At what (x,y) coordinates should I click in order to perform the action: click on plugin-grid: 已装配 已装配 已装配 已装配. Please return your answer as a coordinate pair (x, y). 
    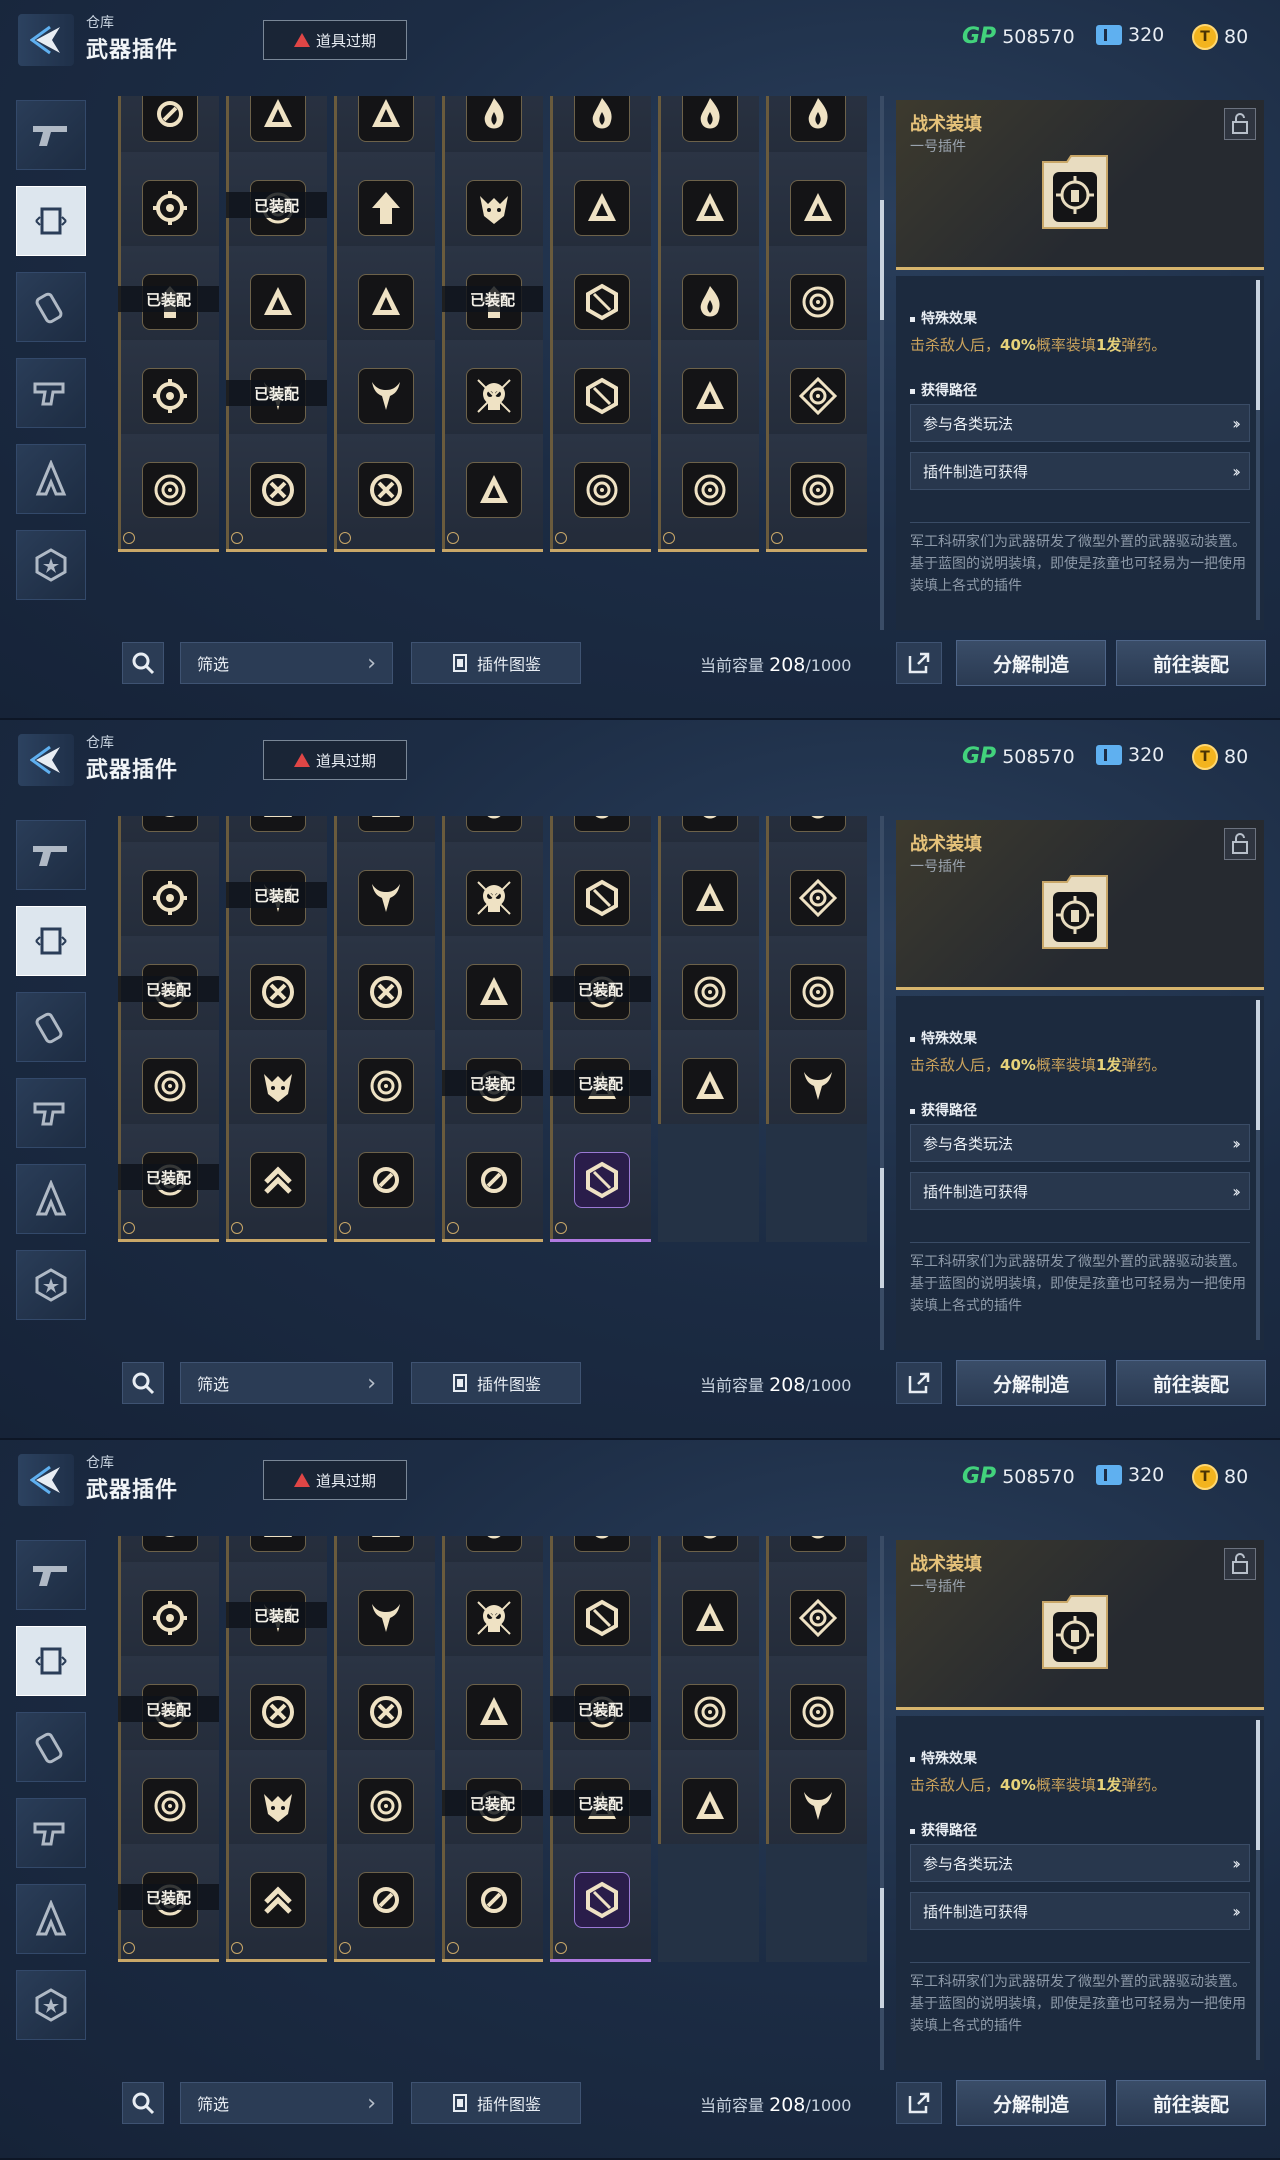
    Looking at the image, I should click on (493, 363).